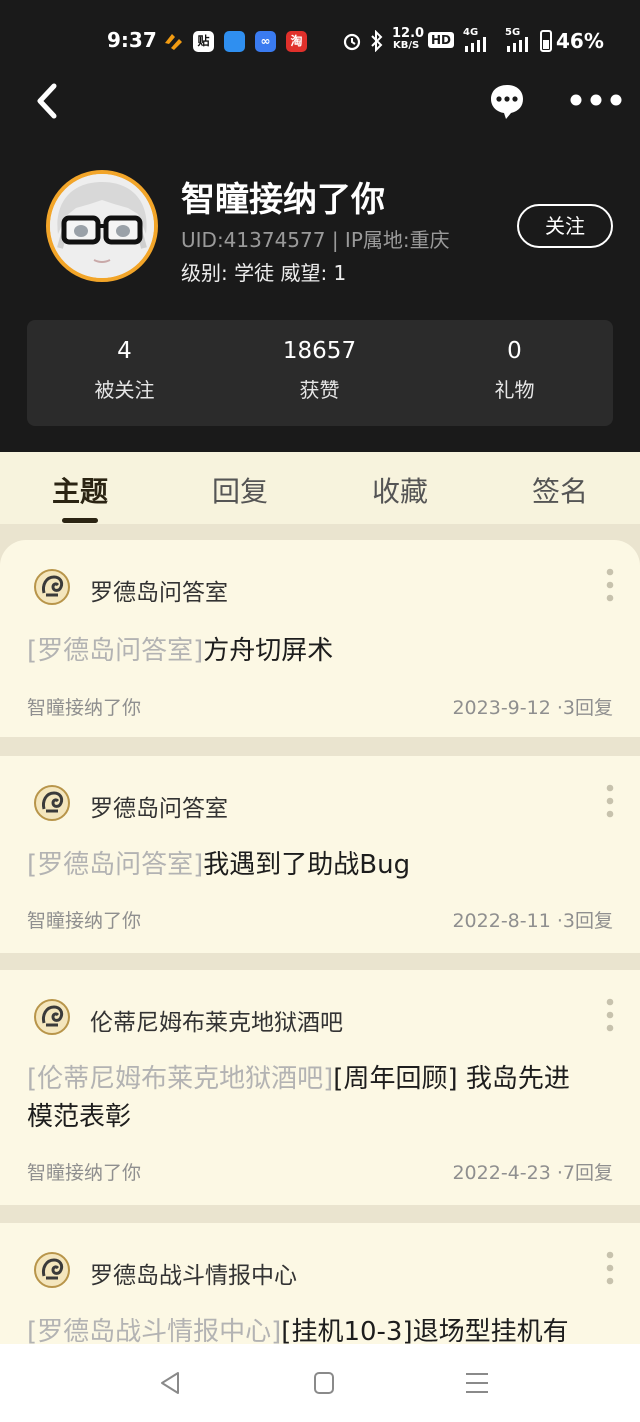 The height and width of the screenshot is (1422, 640). Describe the element at coordinates (352, 42) in the screenshot. I see `alarm-icon` at that location.